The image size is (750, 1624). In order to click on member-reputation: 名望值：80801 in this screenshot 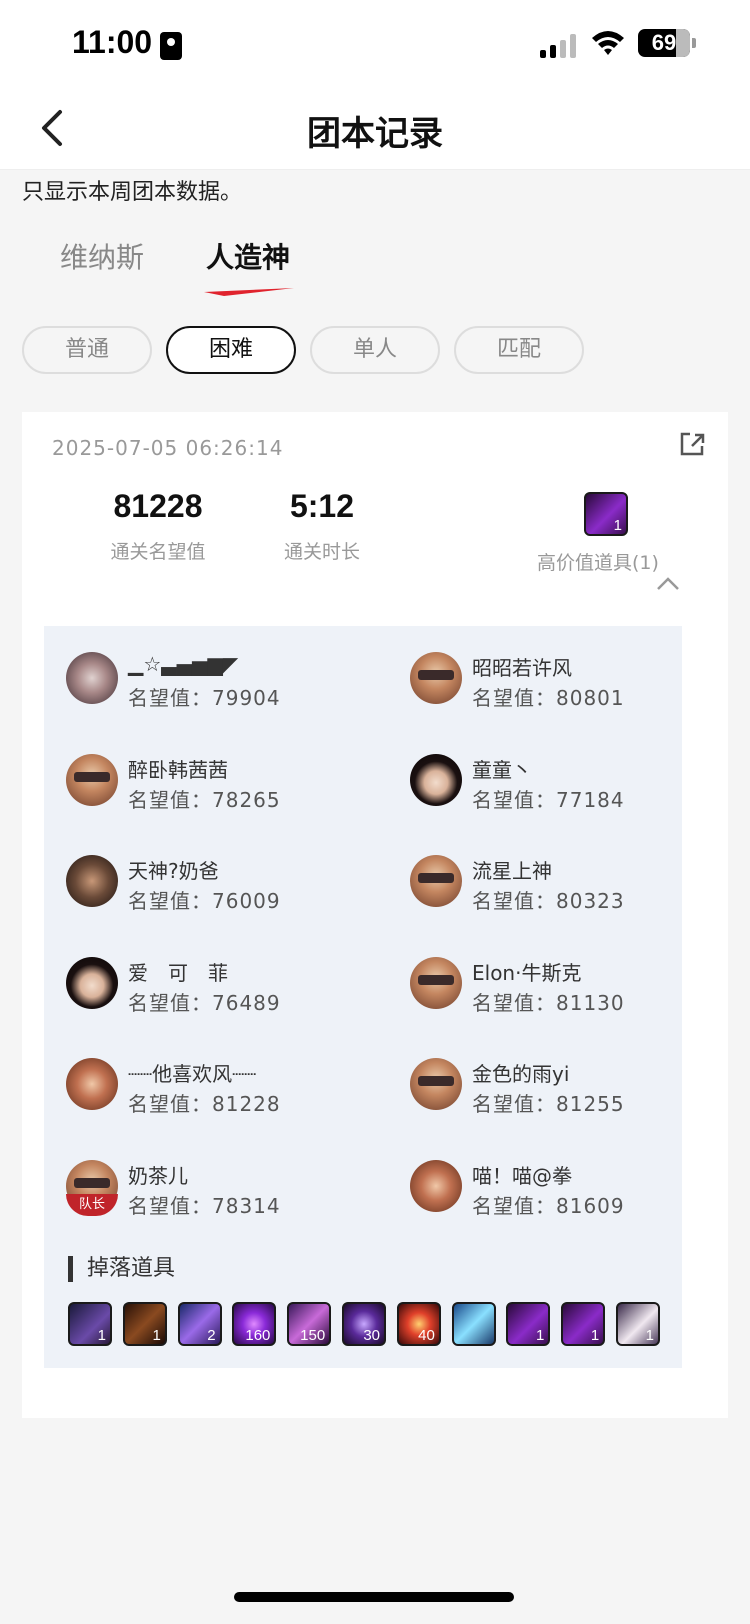, I will do `click(548, 696)`.